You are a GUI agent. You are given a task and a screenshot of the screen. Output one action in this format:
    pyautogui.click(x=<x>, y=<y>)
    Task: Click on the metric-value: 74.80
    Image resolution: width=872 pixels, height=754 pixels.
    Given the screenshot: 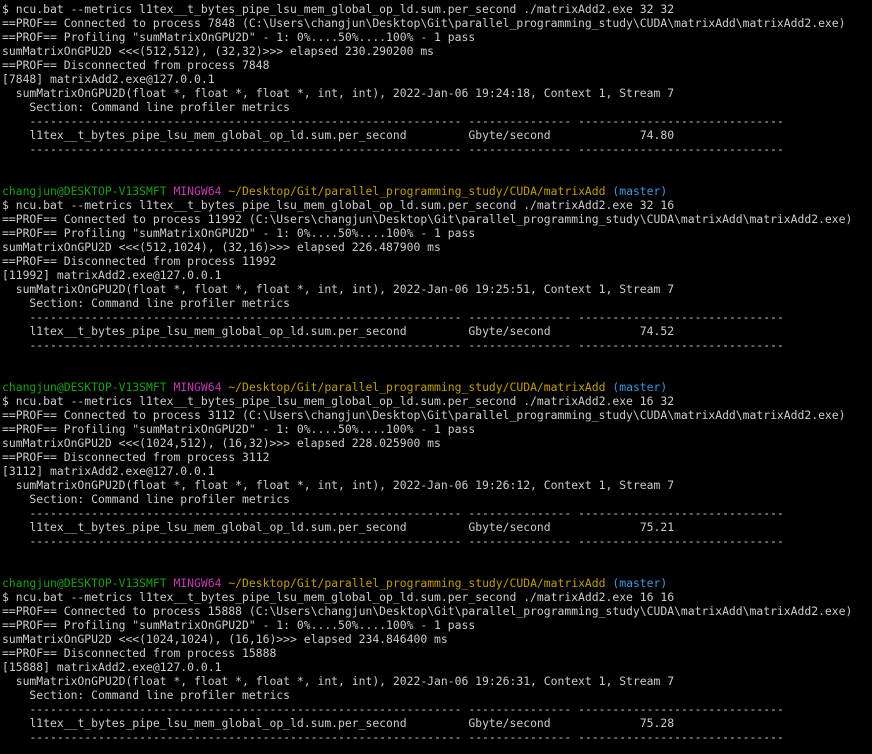 What is the action you would take?
    pyautogui.click(x=657, y=135)
    